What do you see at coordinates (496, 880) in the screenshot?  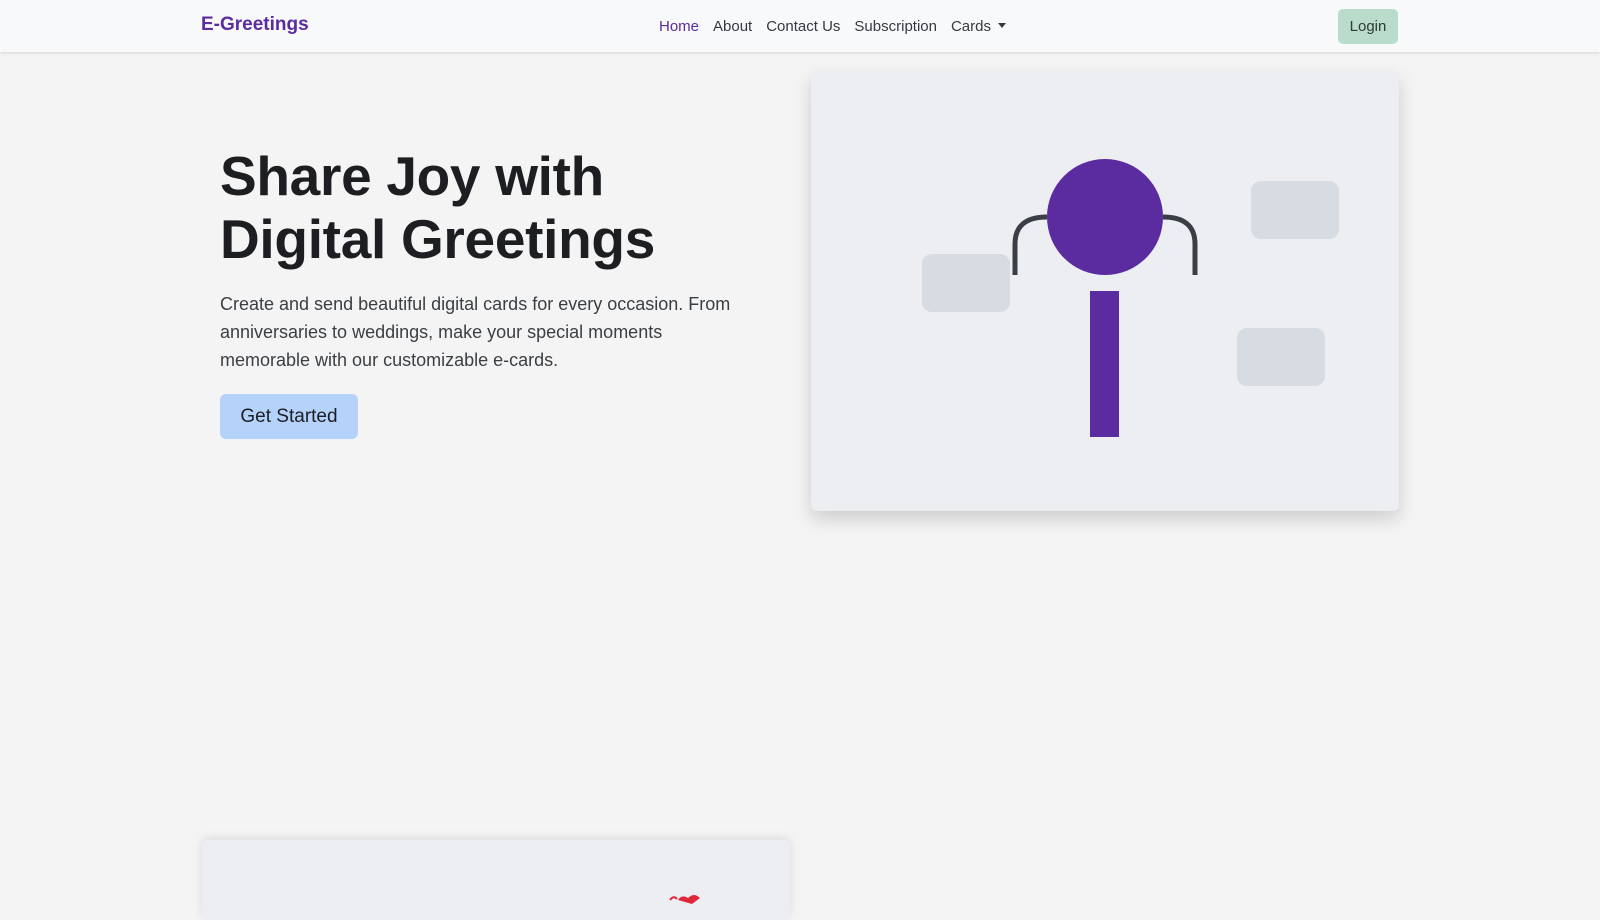 I see `bottom-card-preview` at bounding box center [496, 880].